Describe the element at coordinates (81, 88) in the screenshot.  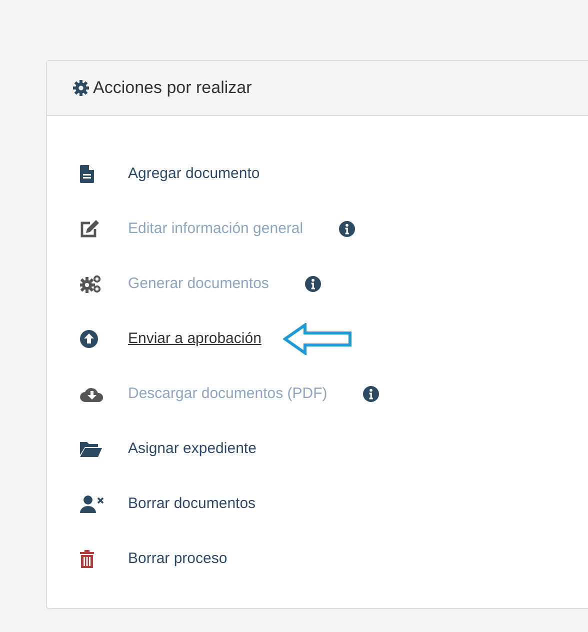
I see `settings-icon` at that location.